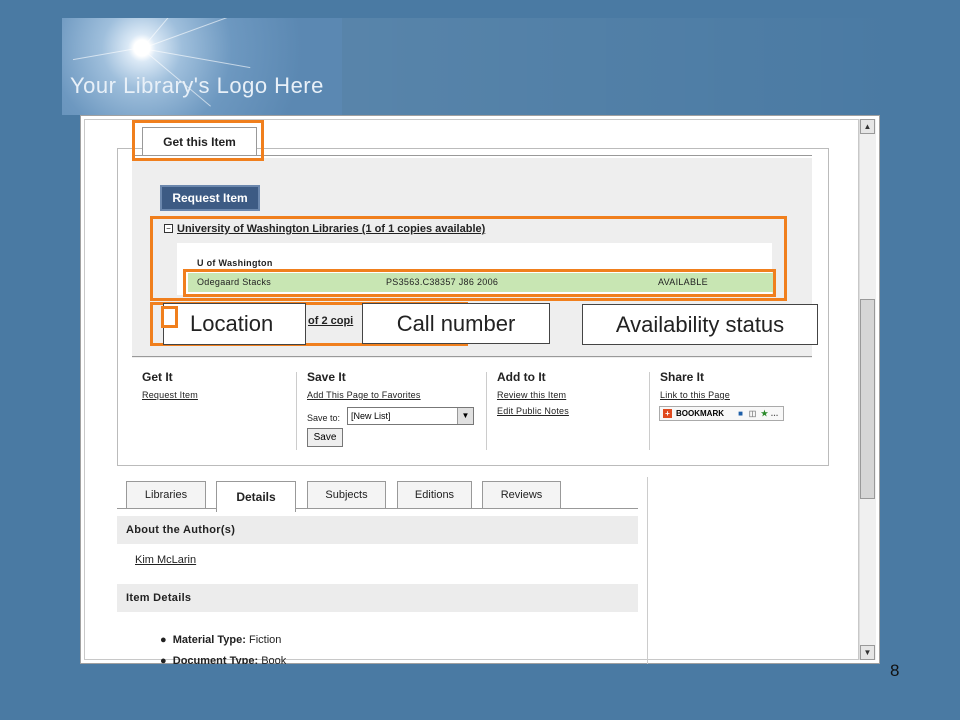 The image size is (960, 720). What do you see at coordinates (647, 570) in the screenshot?
I see `content-divider` at bounding box center [647, 570].